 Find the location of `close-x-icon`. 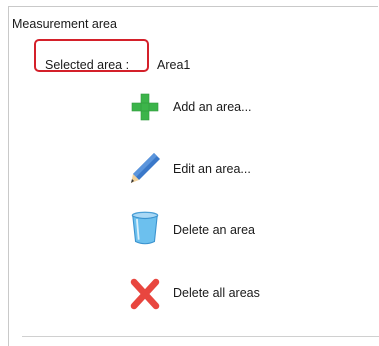

close-x-icon is located at coordinates (145, 294).